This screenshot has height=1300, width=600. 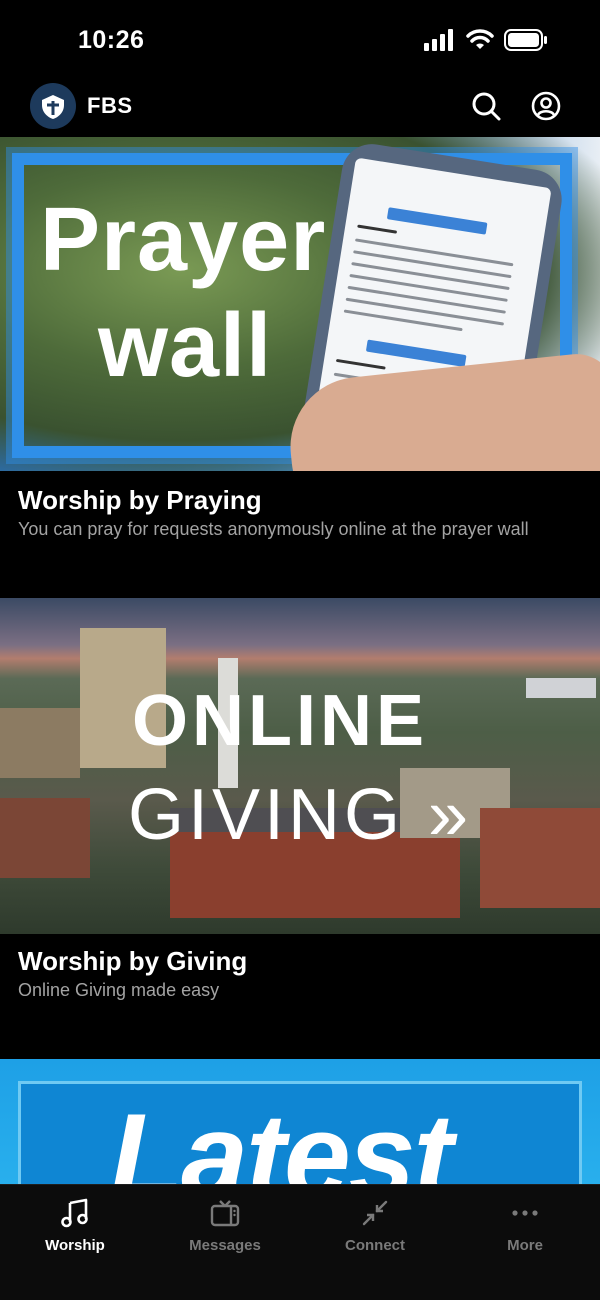 What do you see at coordinates (74, 1213) in the screenshot?
I see `music-note-icon` at bounding box center [74, 1213].